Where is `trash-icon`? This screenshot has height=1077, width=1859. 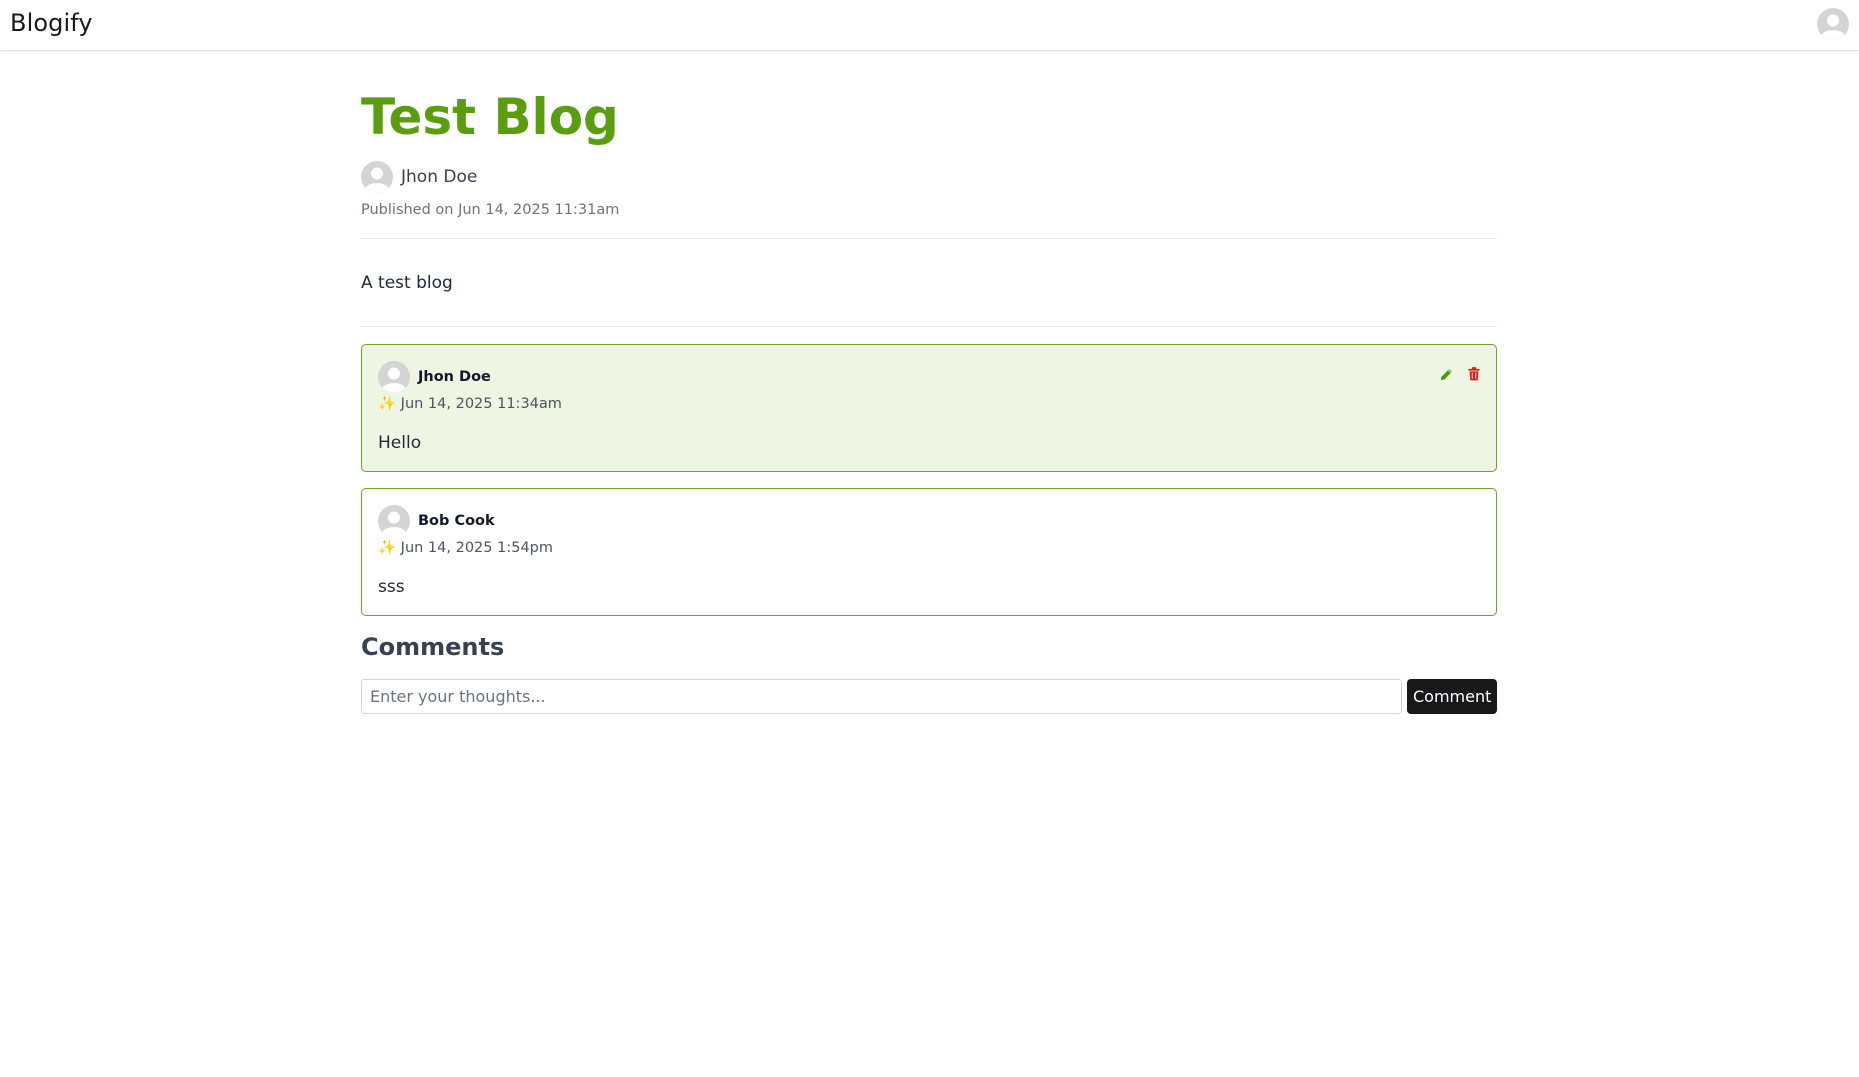
trash-icon is located at coordinates (1474, 374).